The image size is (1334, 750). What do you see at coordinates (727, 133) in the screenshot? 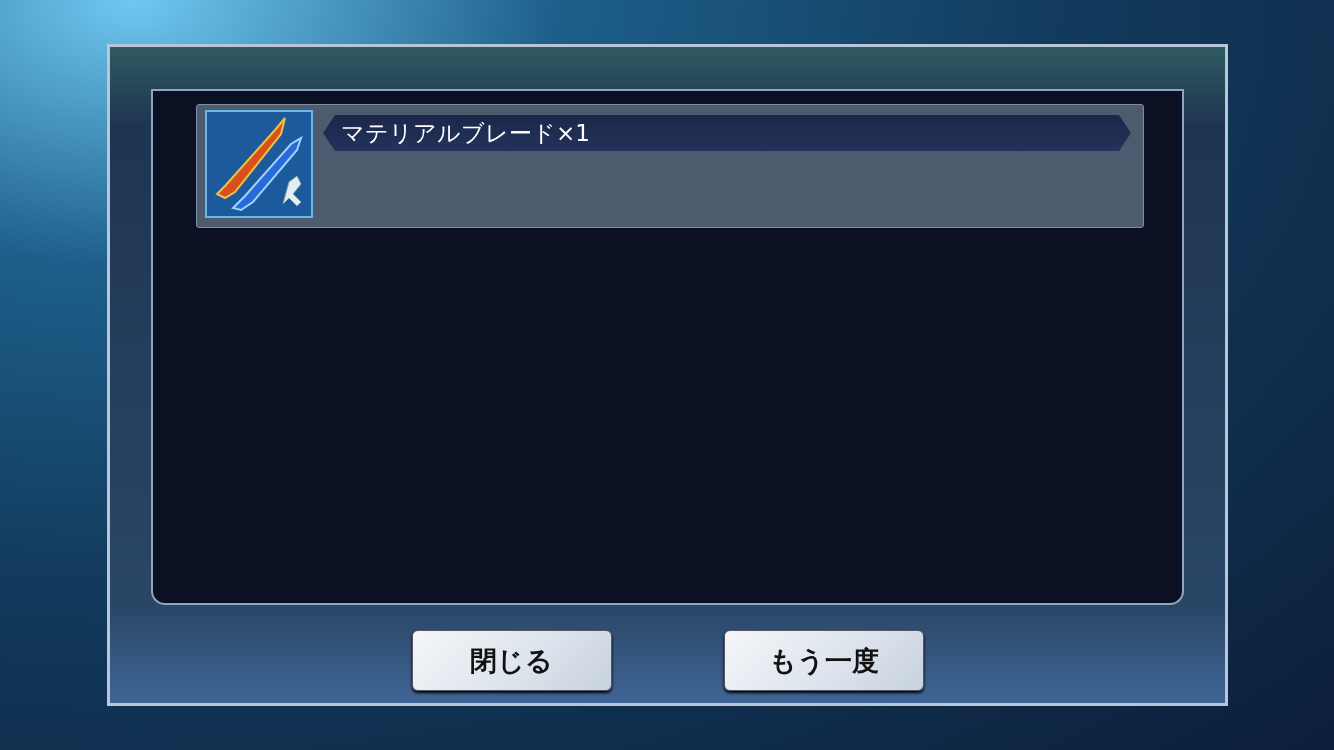
I see `item-name: マテリアルブレード×1` at bounding box center [727, 133].